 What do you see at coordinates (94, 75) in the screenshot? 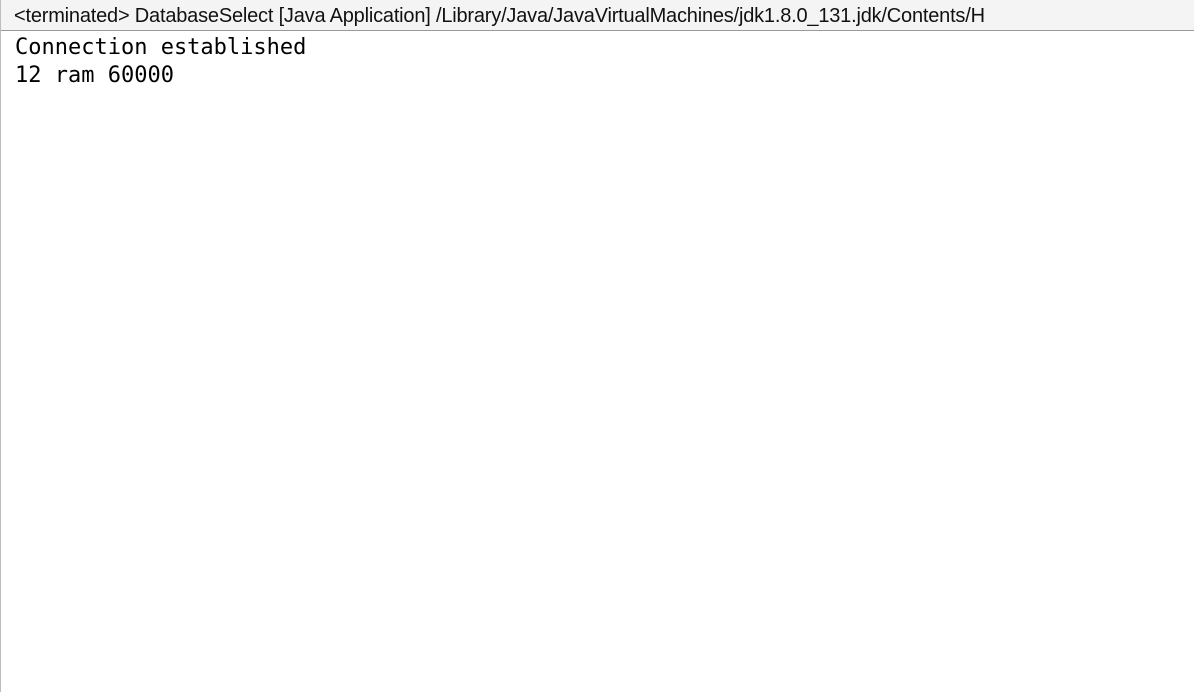
I see `output-line-result: 12 ram 60000` at bounding box center [94, 75].